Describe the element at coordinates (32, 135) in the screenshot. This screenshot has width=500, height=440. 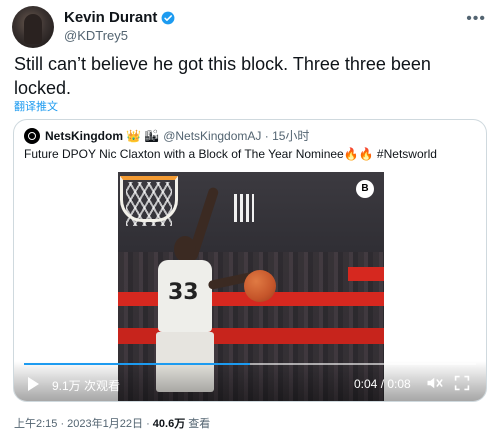
I see `quoted-avatar` at that location.